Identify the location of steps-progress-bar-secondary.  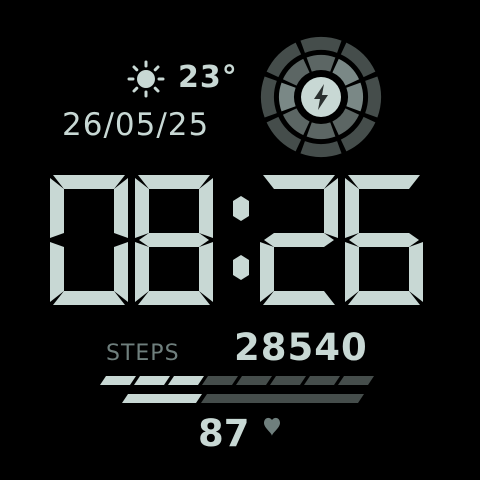
(243, 398).